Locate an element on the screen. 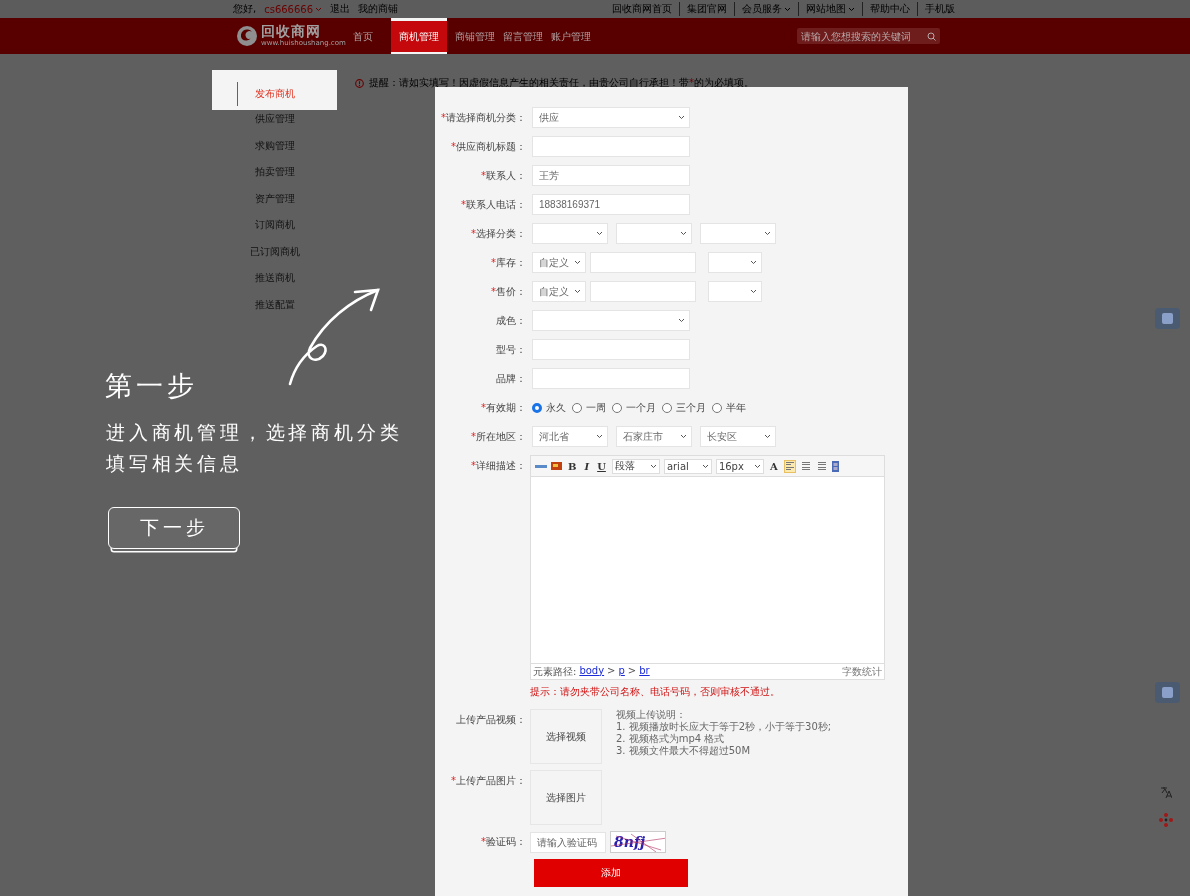 The image size is (1190, 896). video-icon is located at coordinates (835, 466).